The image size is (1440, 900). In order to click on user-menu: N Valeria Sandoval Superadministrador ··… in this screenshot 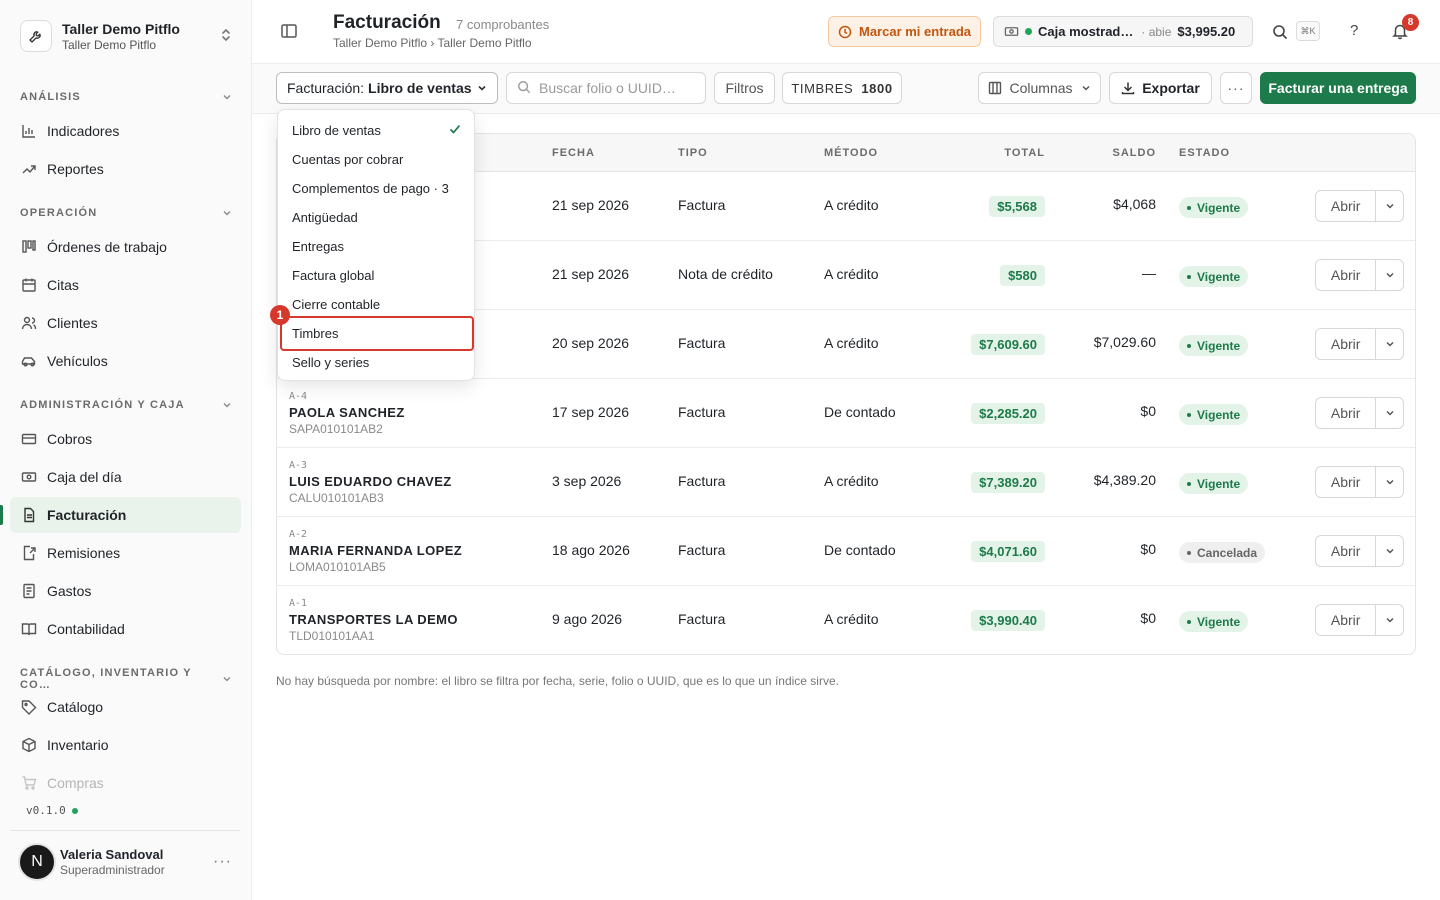, I will do `click(129, 862)`.